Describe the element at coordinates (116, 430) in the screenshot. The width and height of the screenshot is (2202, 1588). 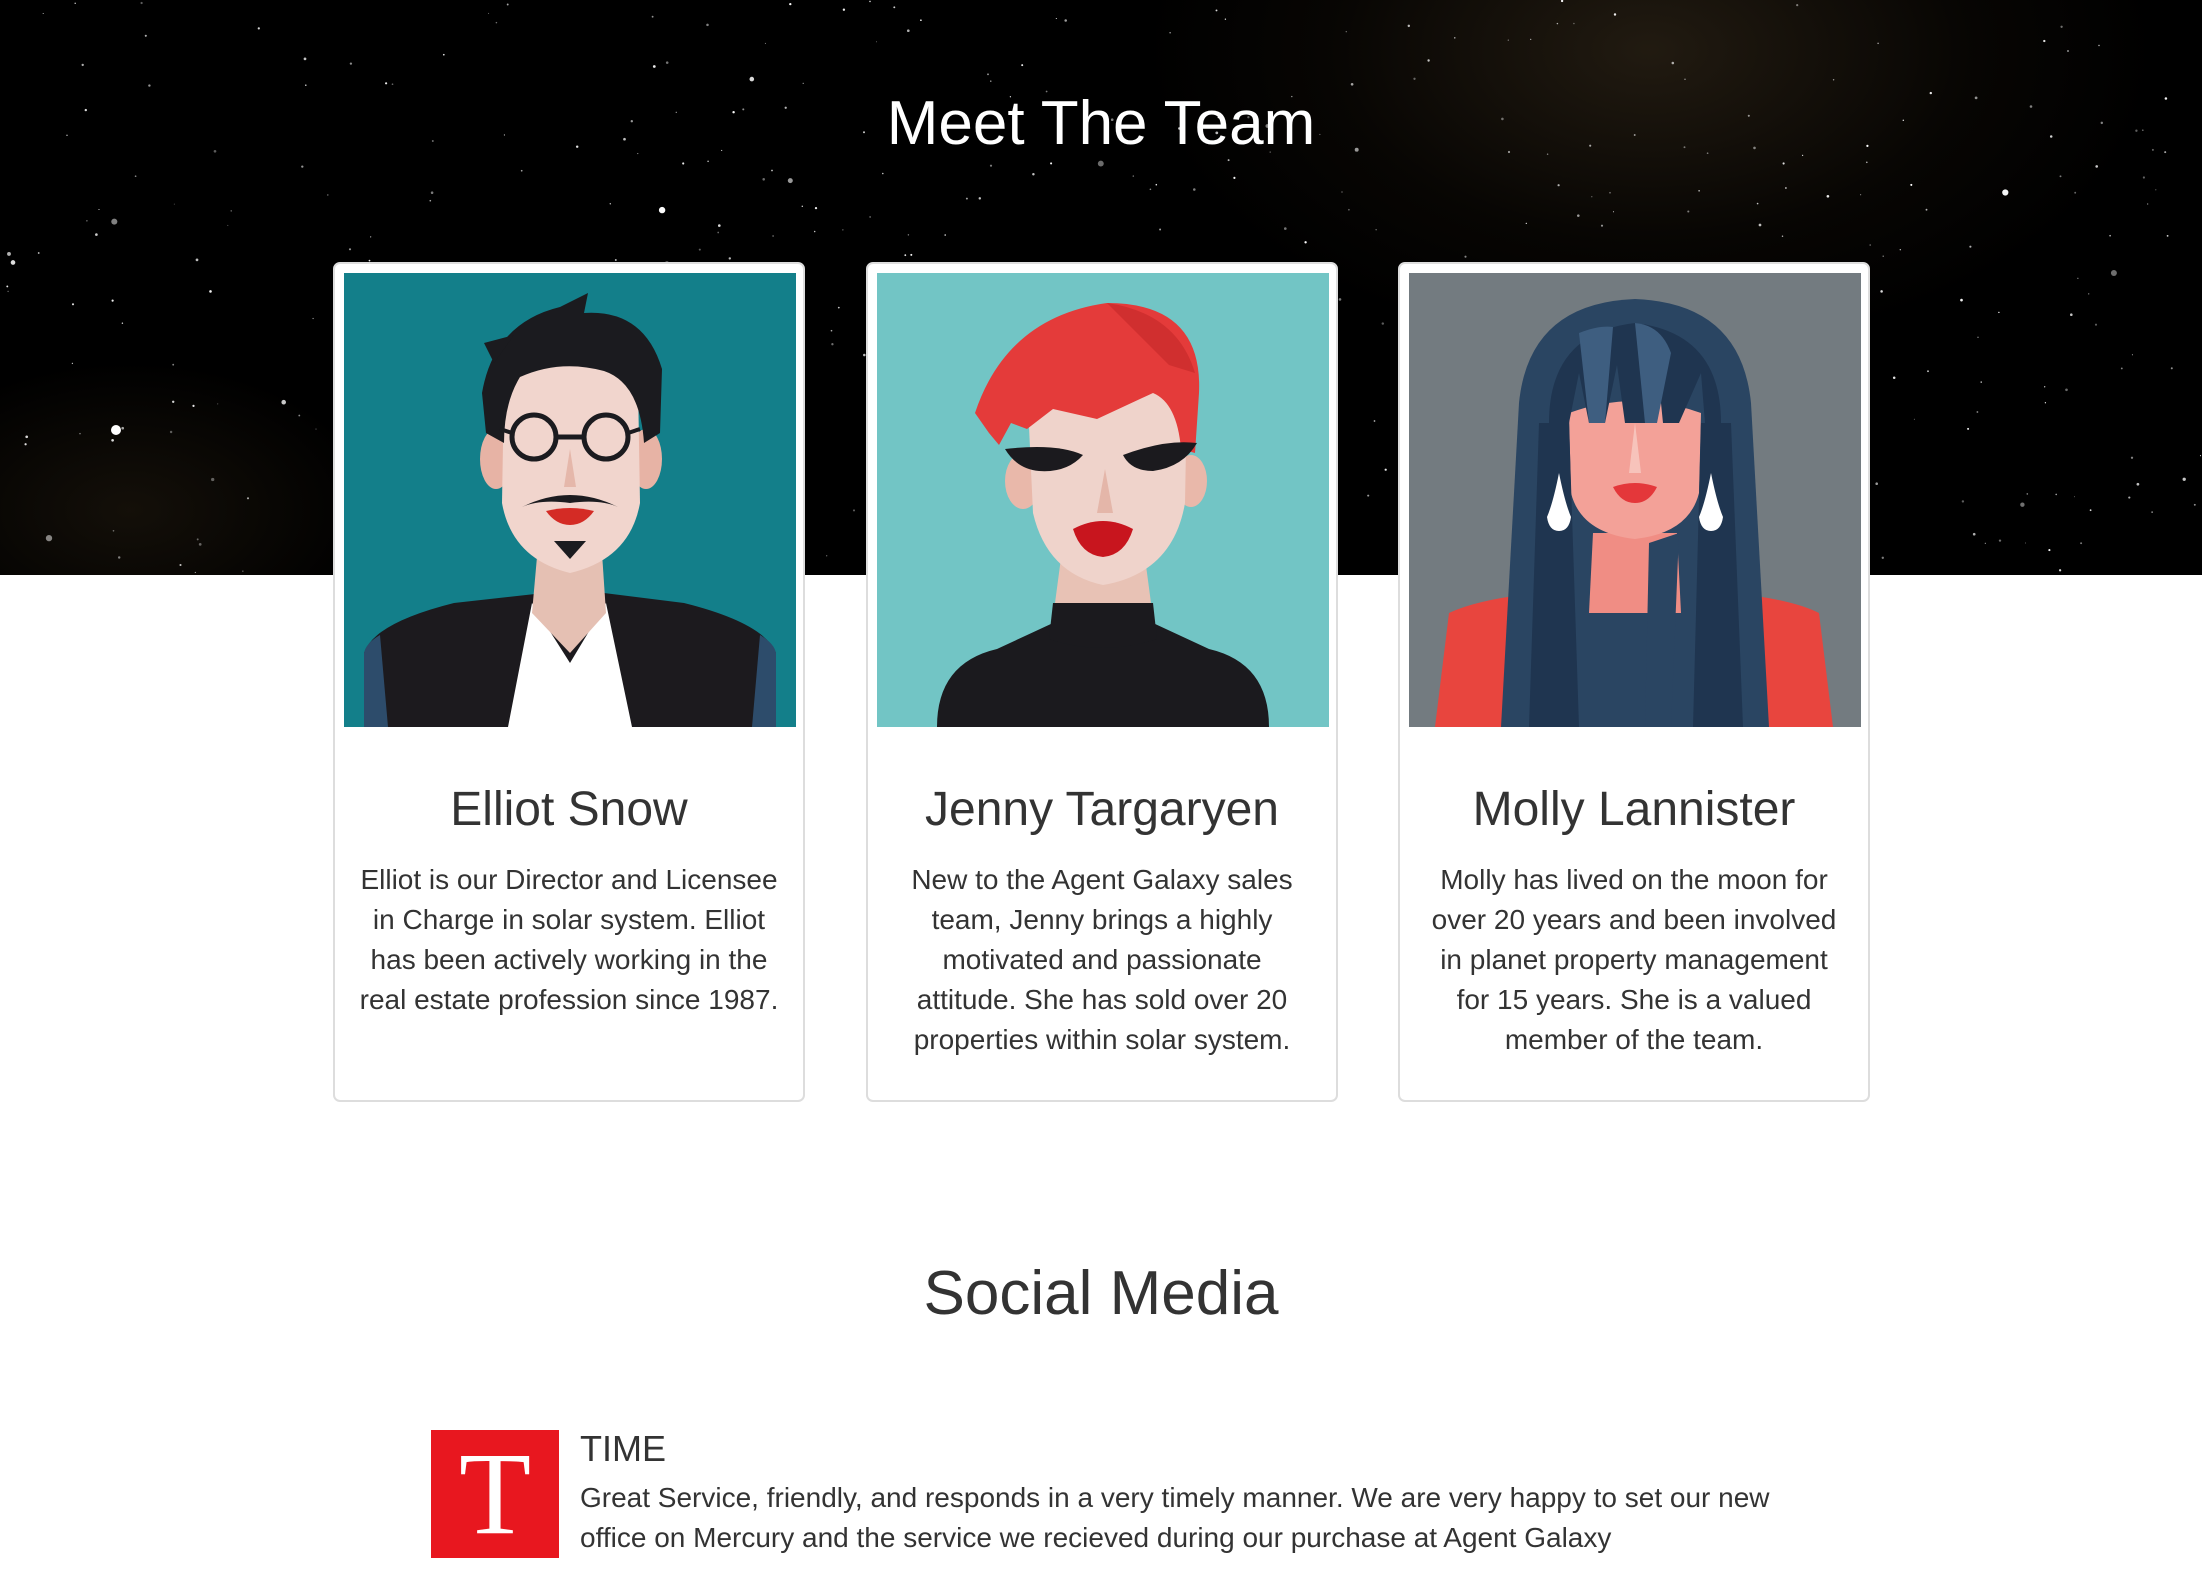
I see `bright-star` at that location.